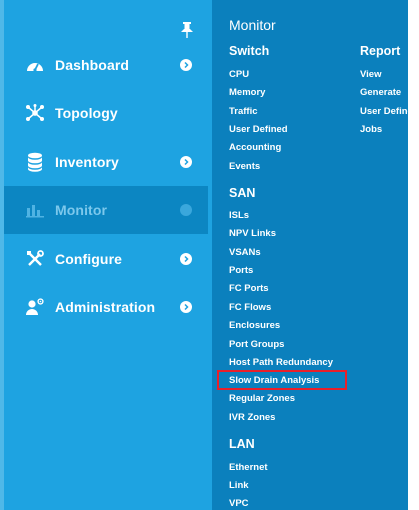 The height and width of the screenshot is (510, 419). What do you see at coordinates (35, 113) in the screenshot?
I see `topology-icon` at bounding box center [35, 113].